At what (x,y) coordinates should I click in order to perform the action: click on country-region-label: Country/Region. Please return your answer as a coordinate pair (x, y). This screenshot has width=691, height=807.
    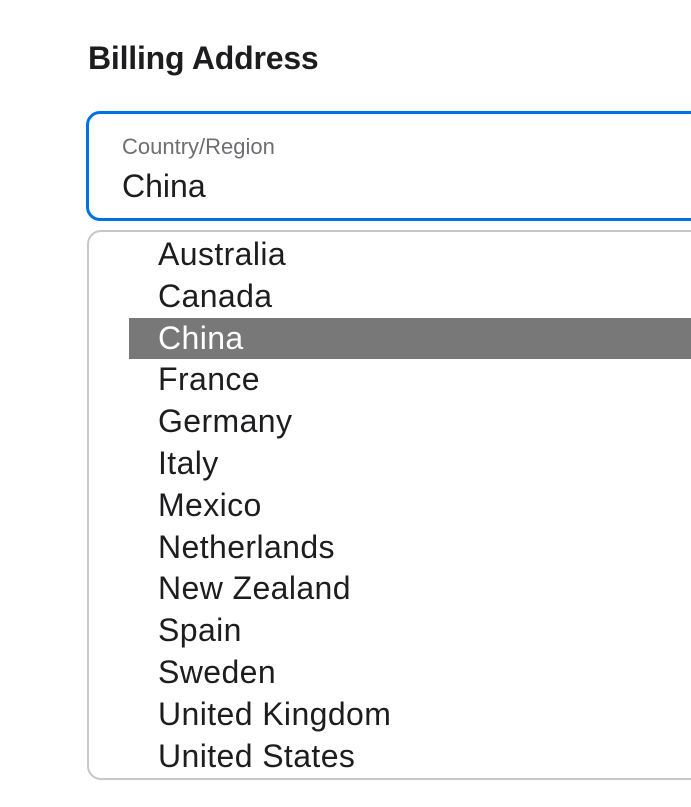
    Looking at the image, I should click on (198, 146).